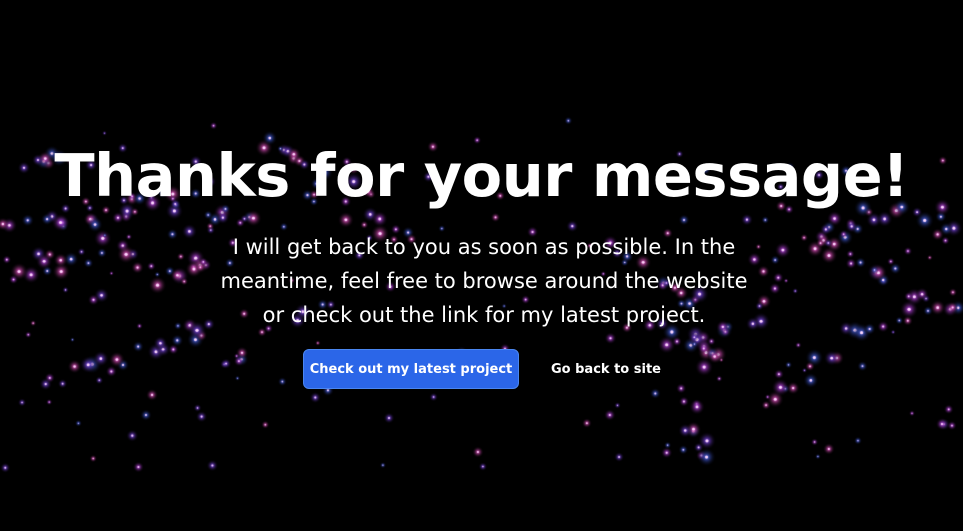  What do you see at coordinates (411, 369) in the screenshot?
I see `latest-project-button: Check out my latest project` at bounding box center [411, 369].